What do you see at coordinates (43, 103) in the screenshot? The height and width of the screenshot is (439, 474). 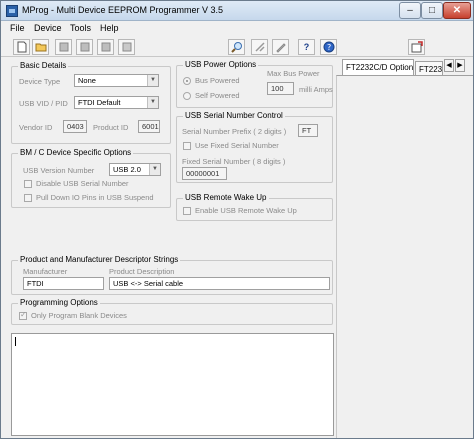 I see `usb-vid-pid-label: USB VID / PID` at bounding box center [43, 103].